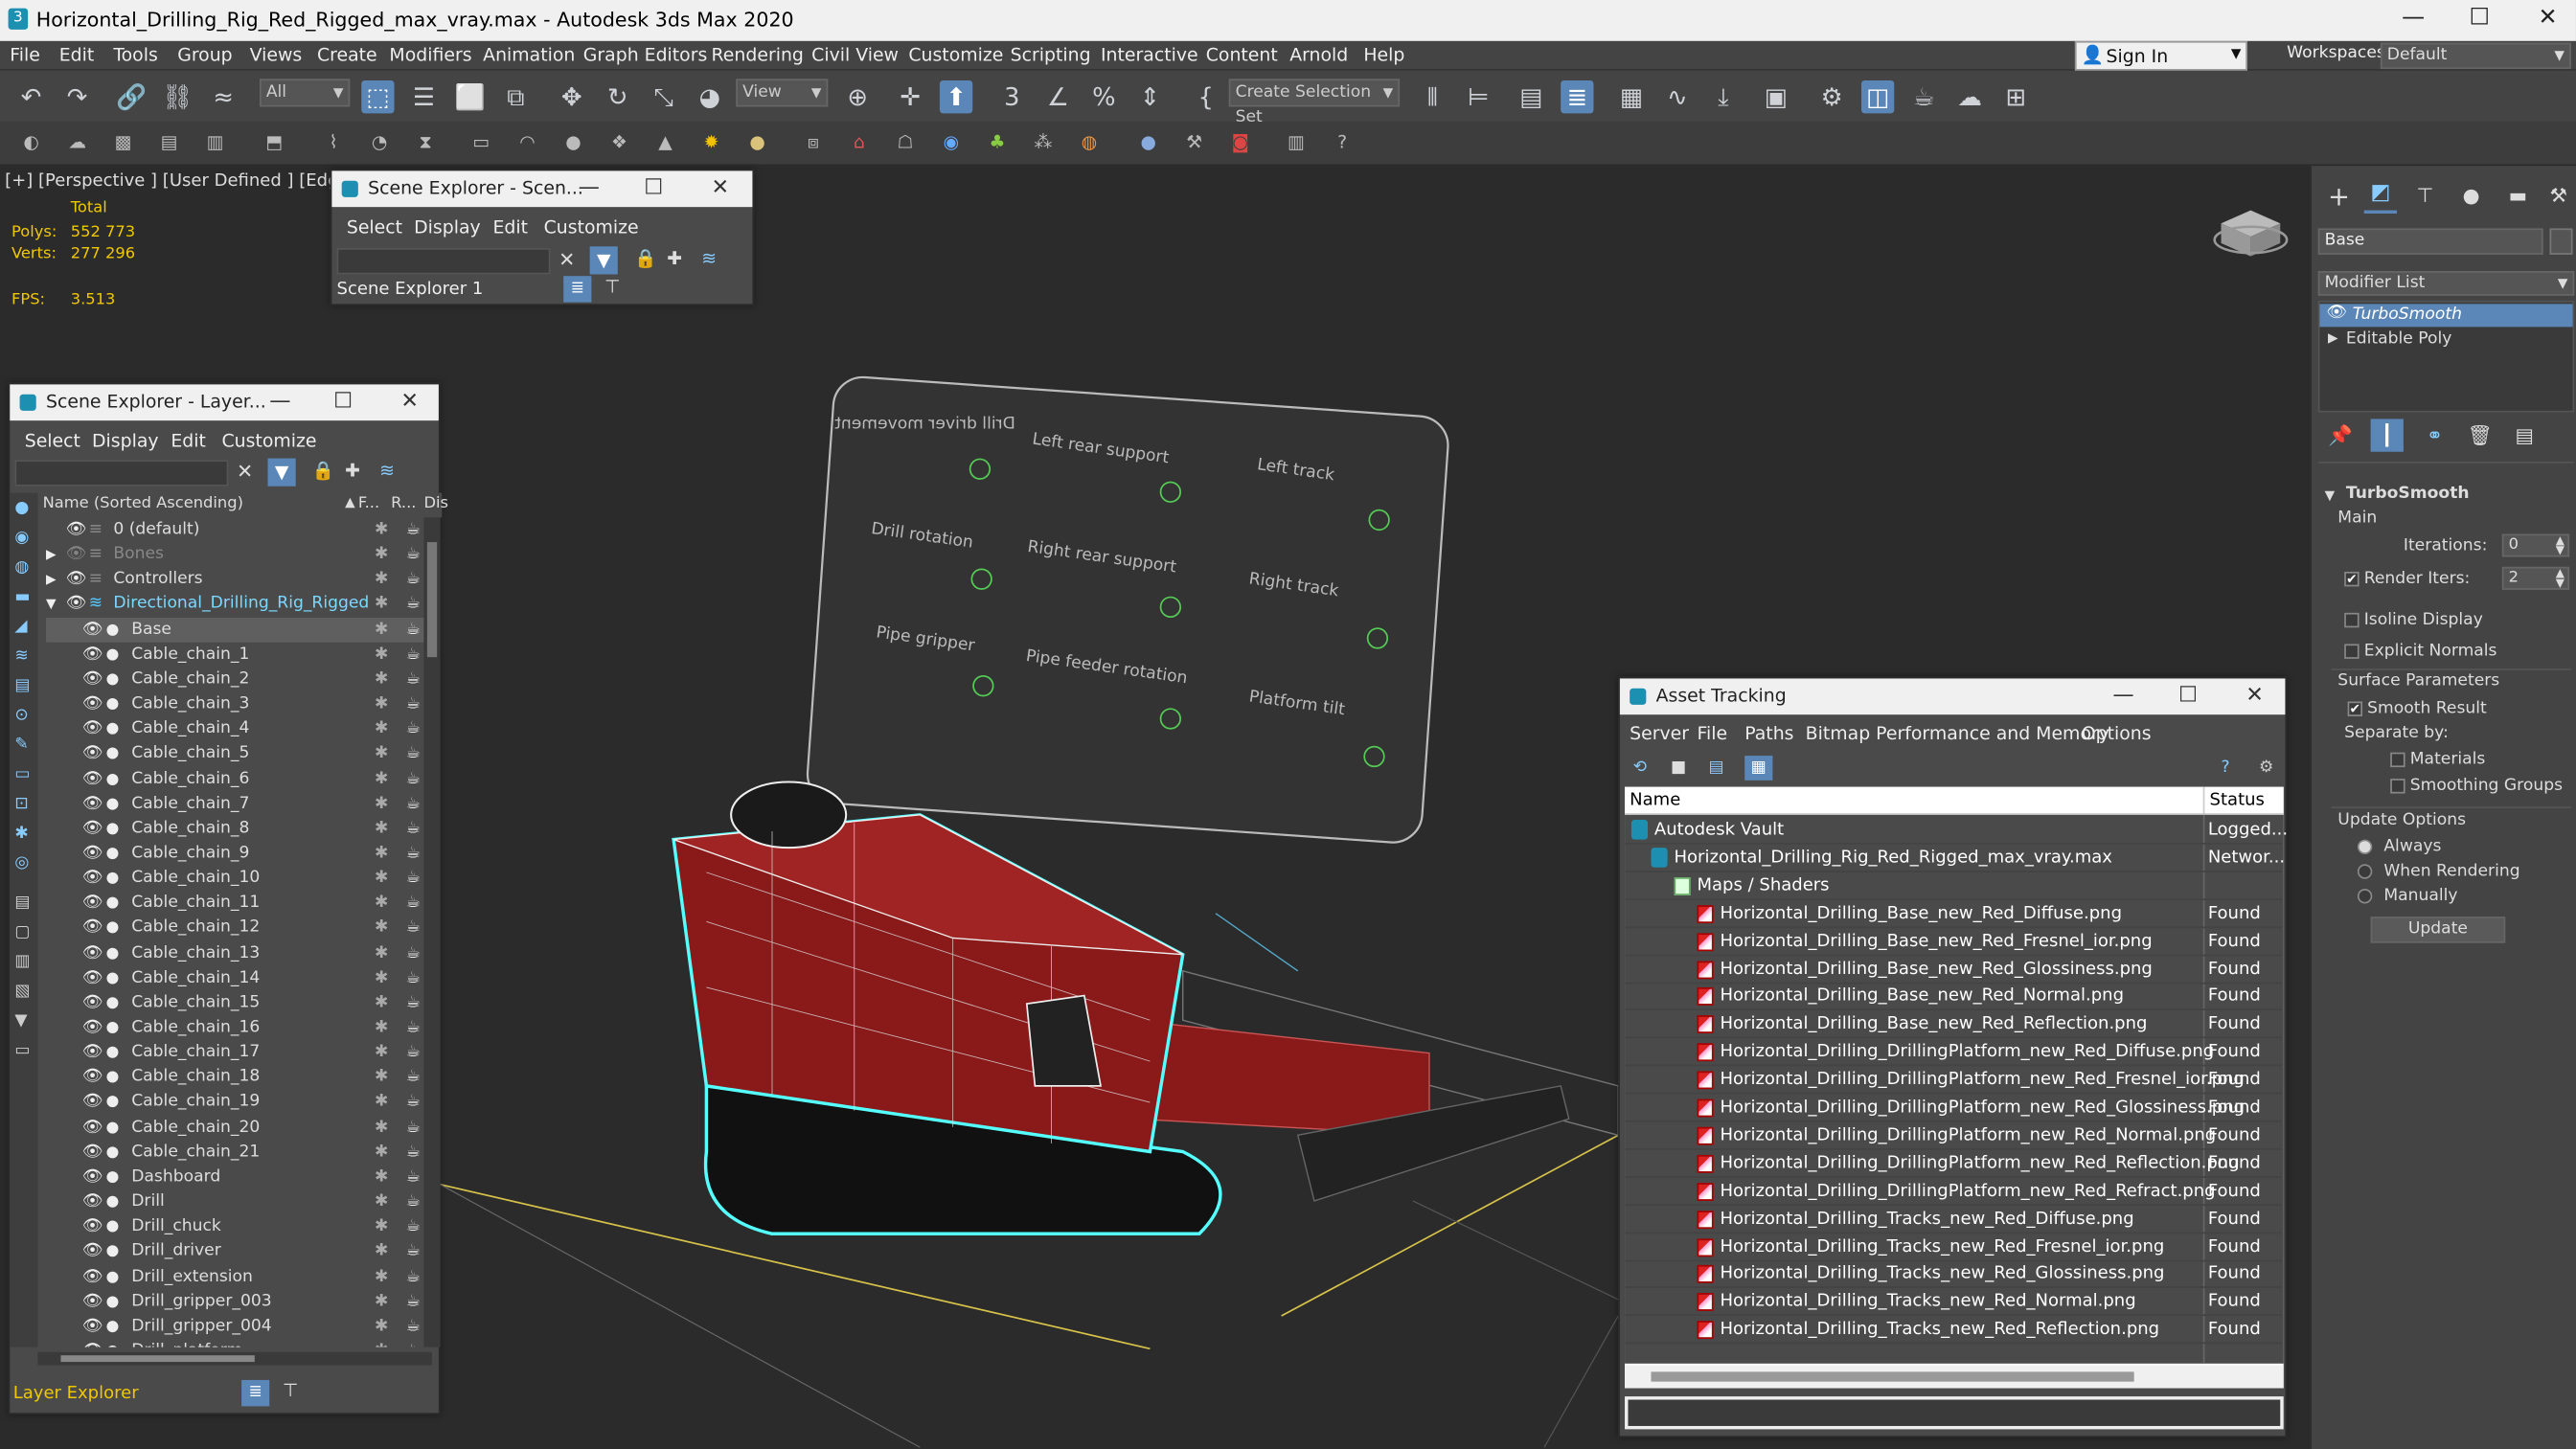 Image resolution: width=2576 pixels, height=1449 pixels. Describe the element at coordinates (1715, 768) in the screenshot. I see `tree-view-icon: ▤` at that location.